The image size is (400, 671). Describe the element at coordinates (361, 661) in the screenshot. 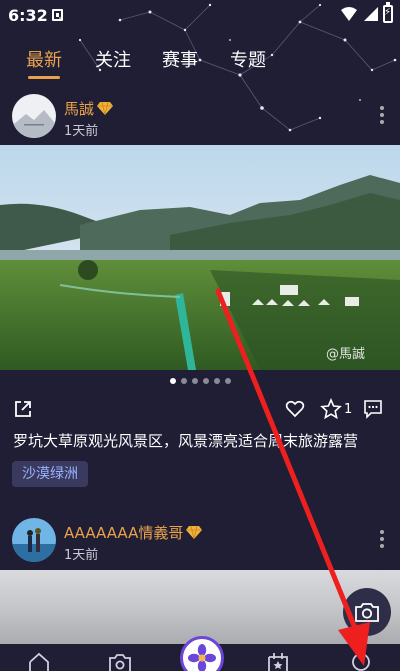

I see `profile-icon` at that location.